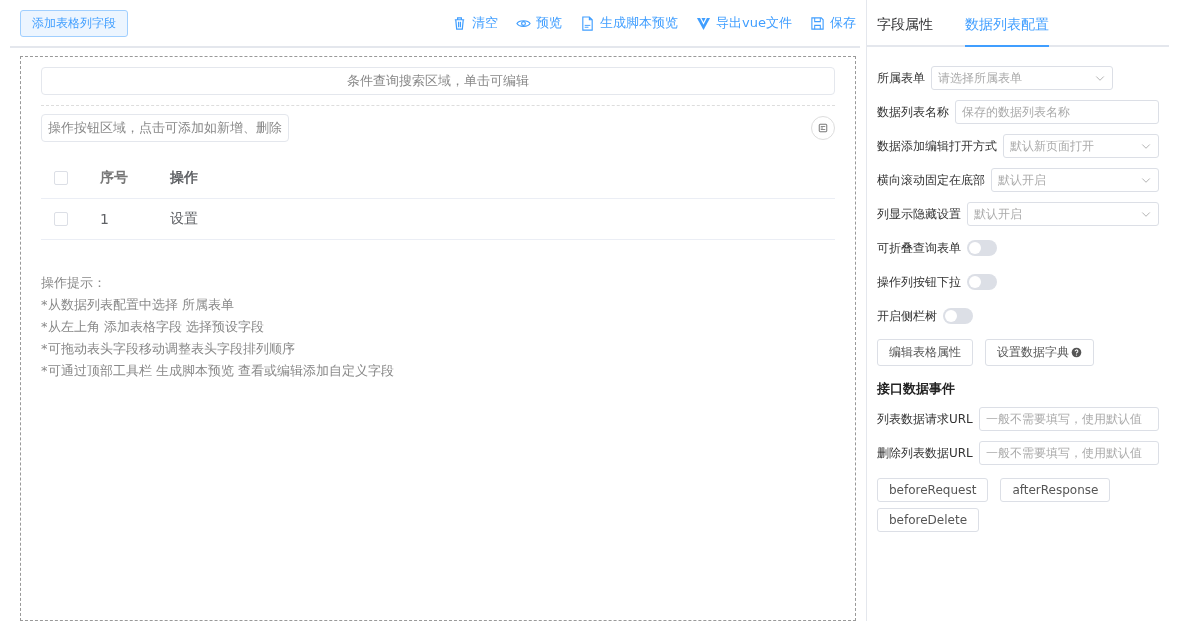  Describe the element at coordinates (1039, 352) in the screenshot. I see `panel-button: 设置数据字典` at that location.